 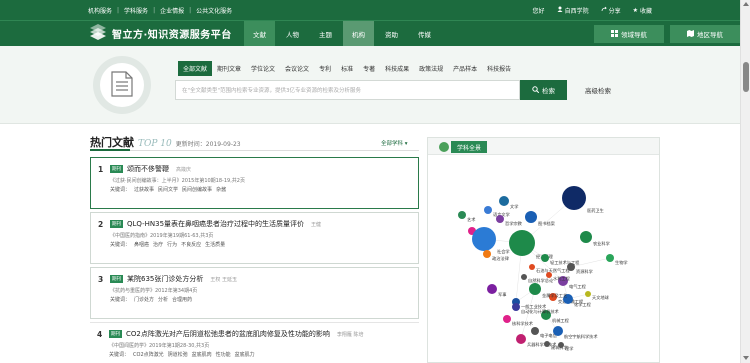 I want to click on subject-node: 电子电信, so click(x=544, y=333).